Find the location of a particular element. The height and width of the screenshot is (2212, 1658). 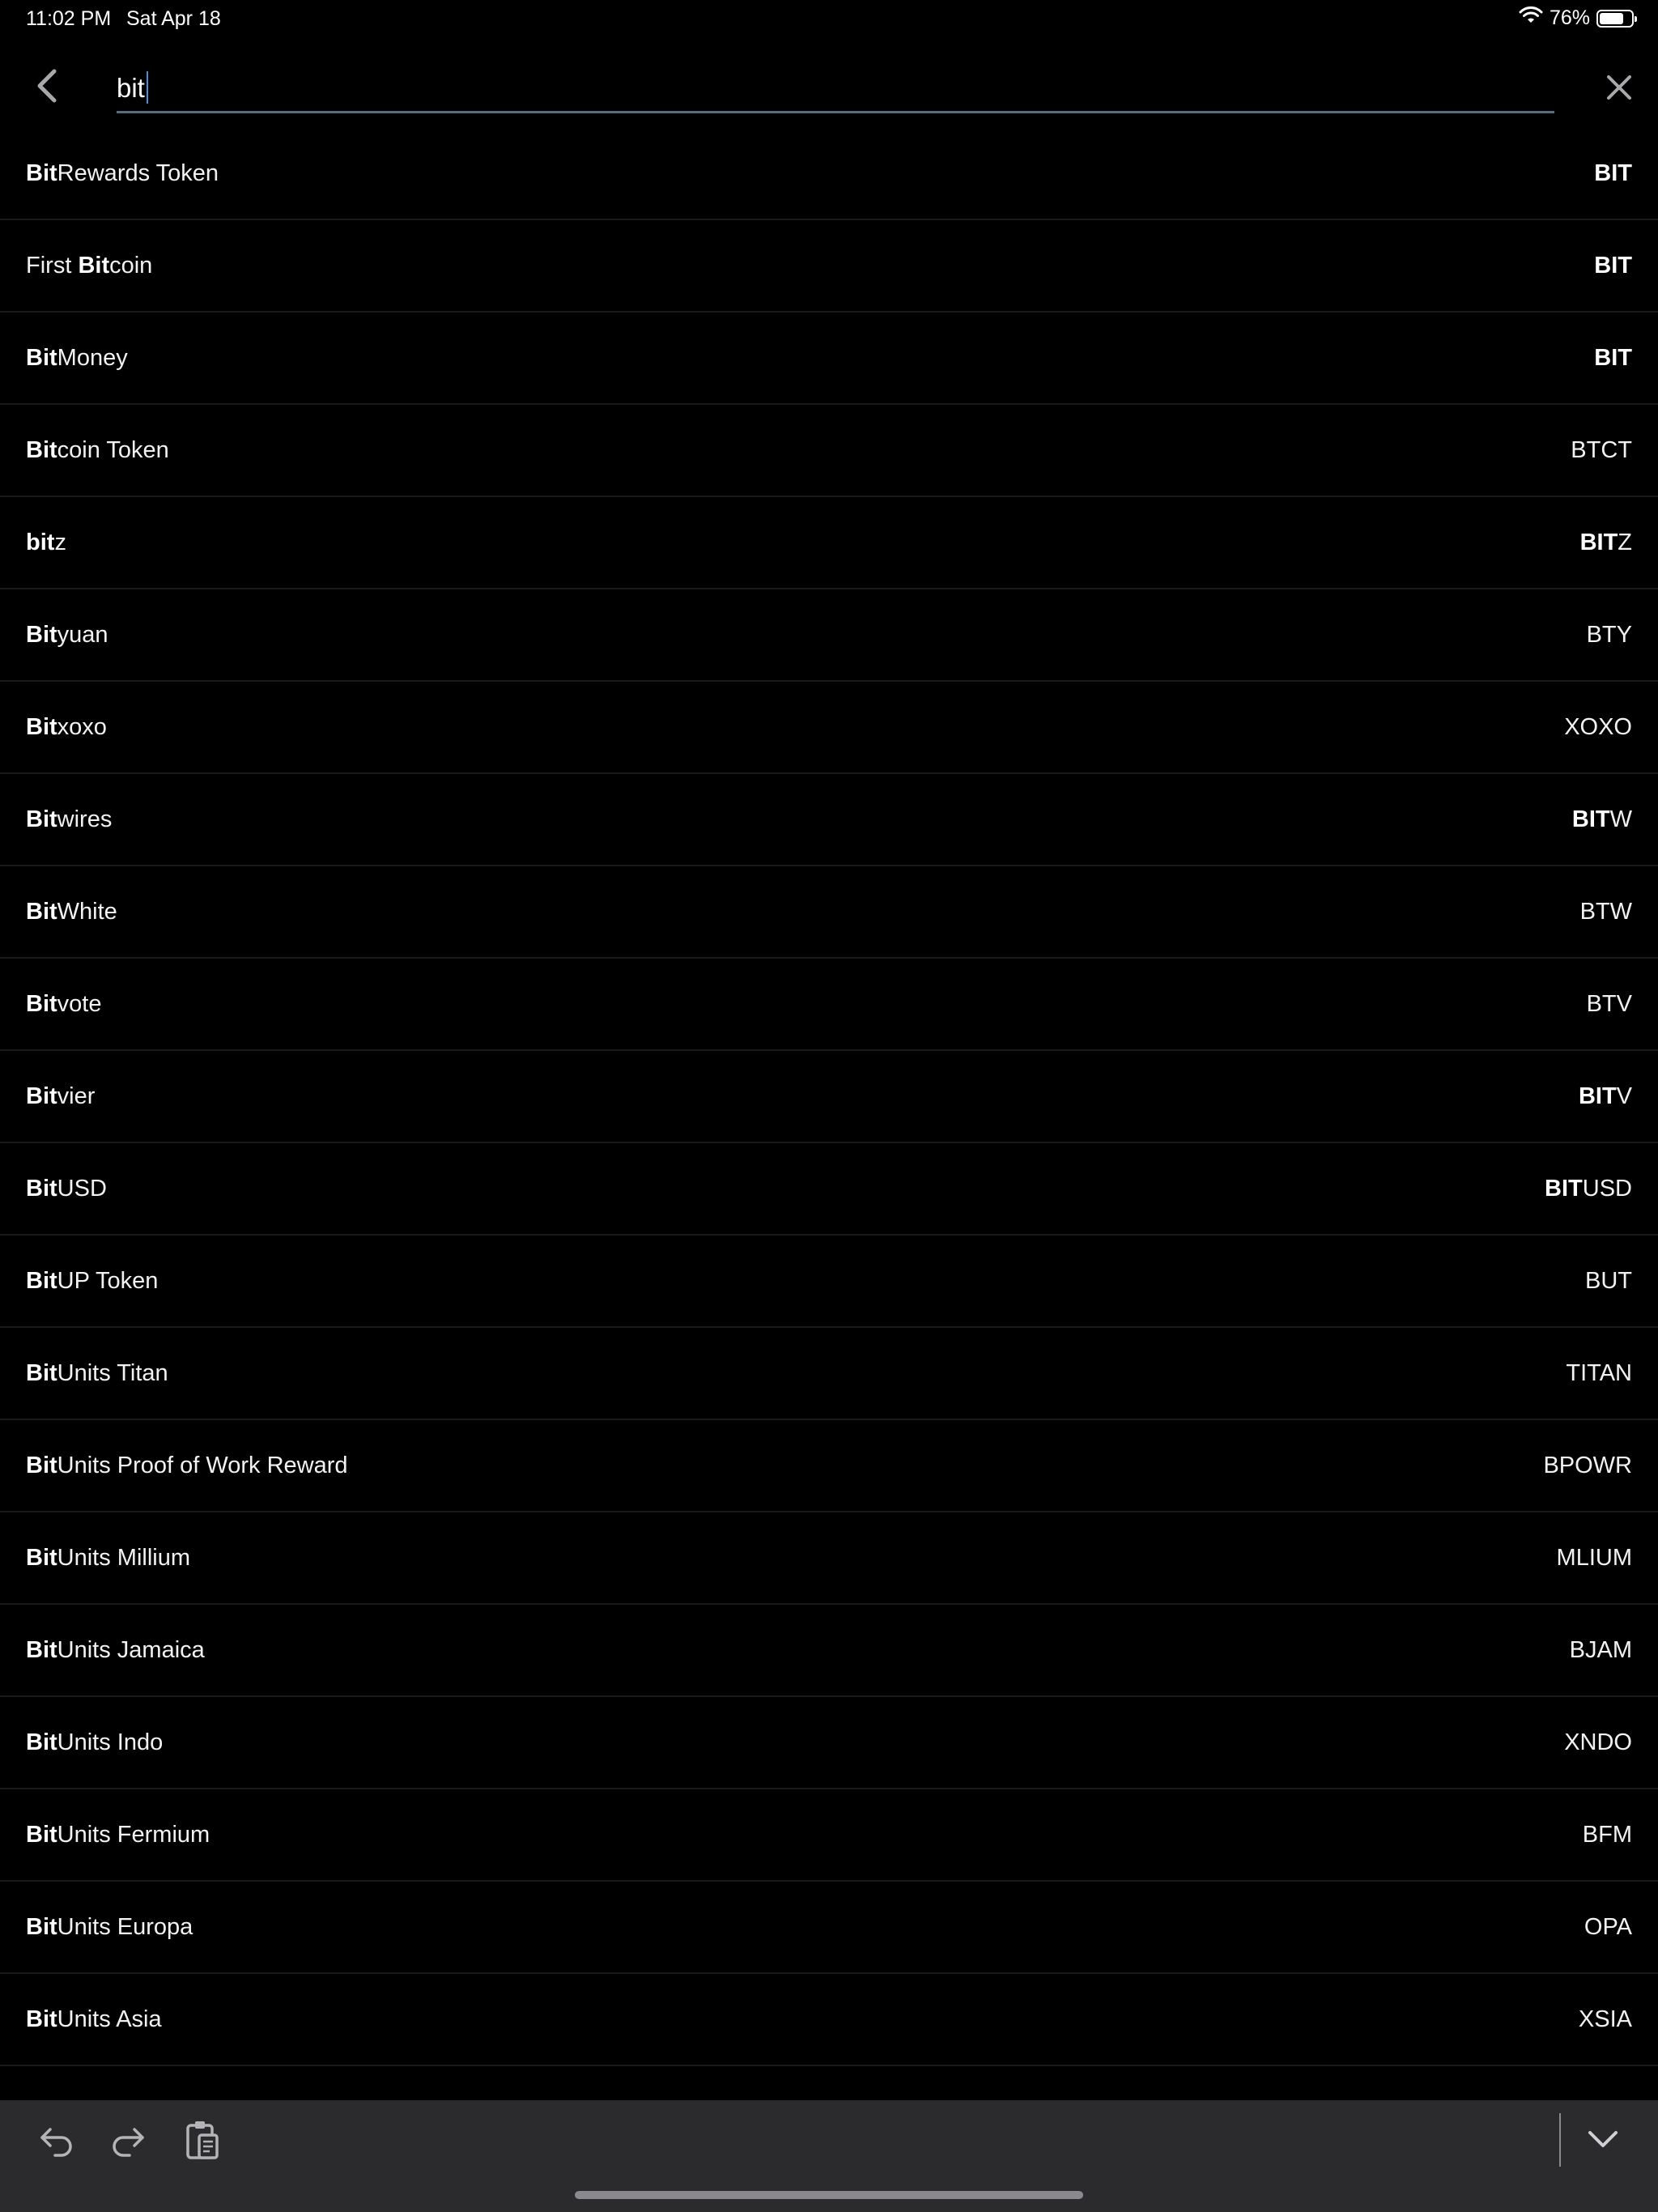

coin-name-suffix: Money is located at coordinates (92, 358).